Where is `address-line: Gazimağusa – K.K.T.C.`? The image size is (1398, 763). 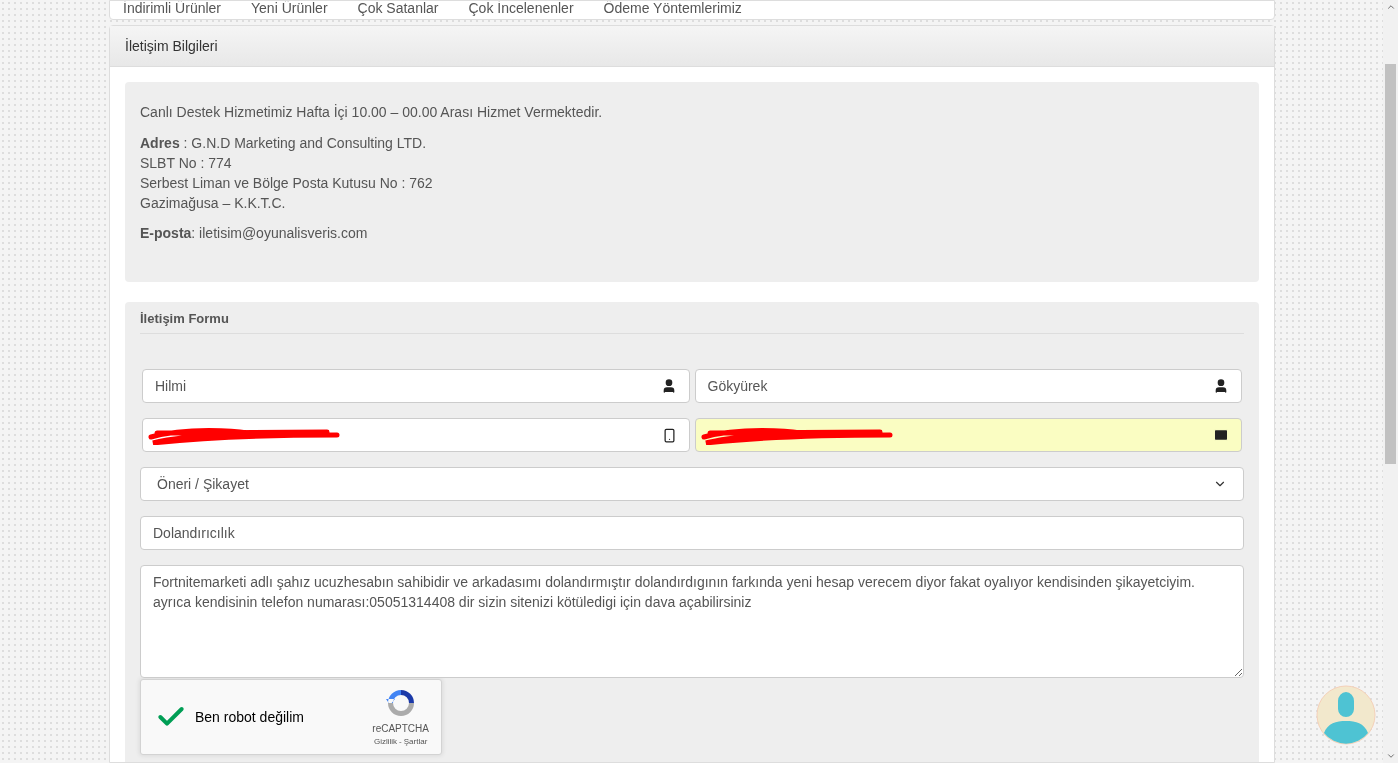 address-line: Gazimağusa – K.K.T.C. is located at coordinates (213, 203).